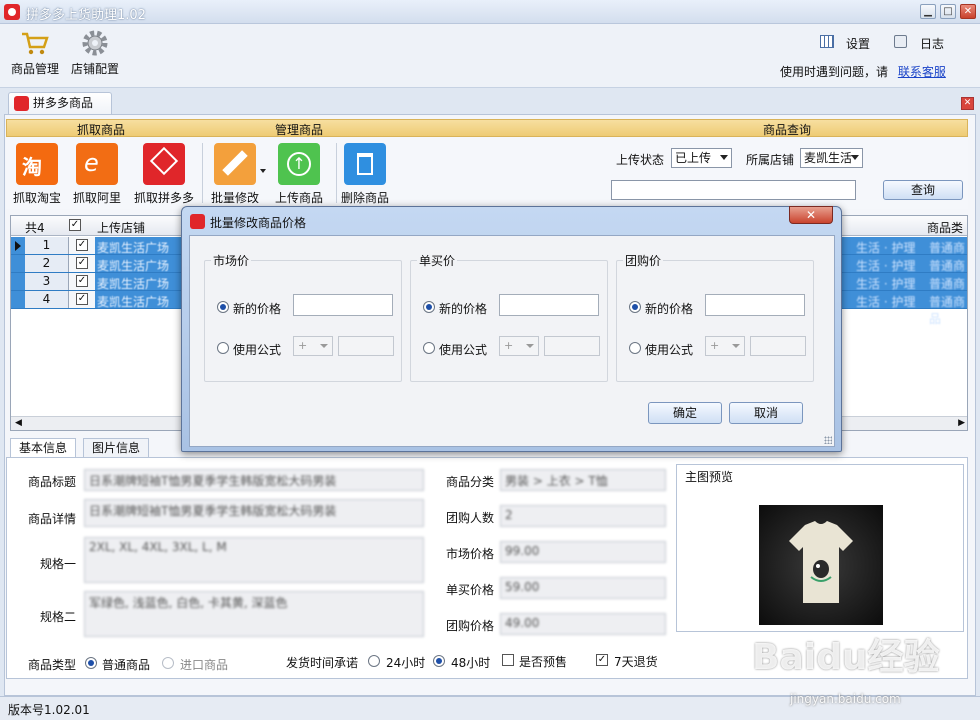  I want to click on minimize-button: ▁, so click(928, 11).